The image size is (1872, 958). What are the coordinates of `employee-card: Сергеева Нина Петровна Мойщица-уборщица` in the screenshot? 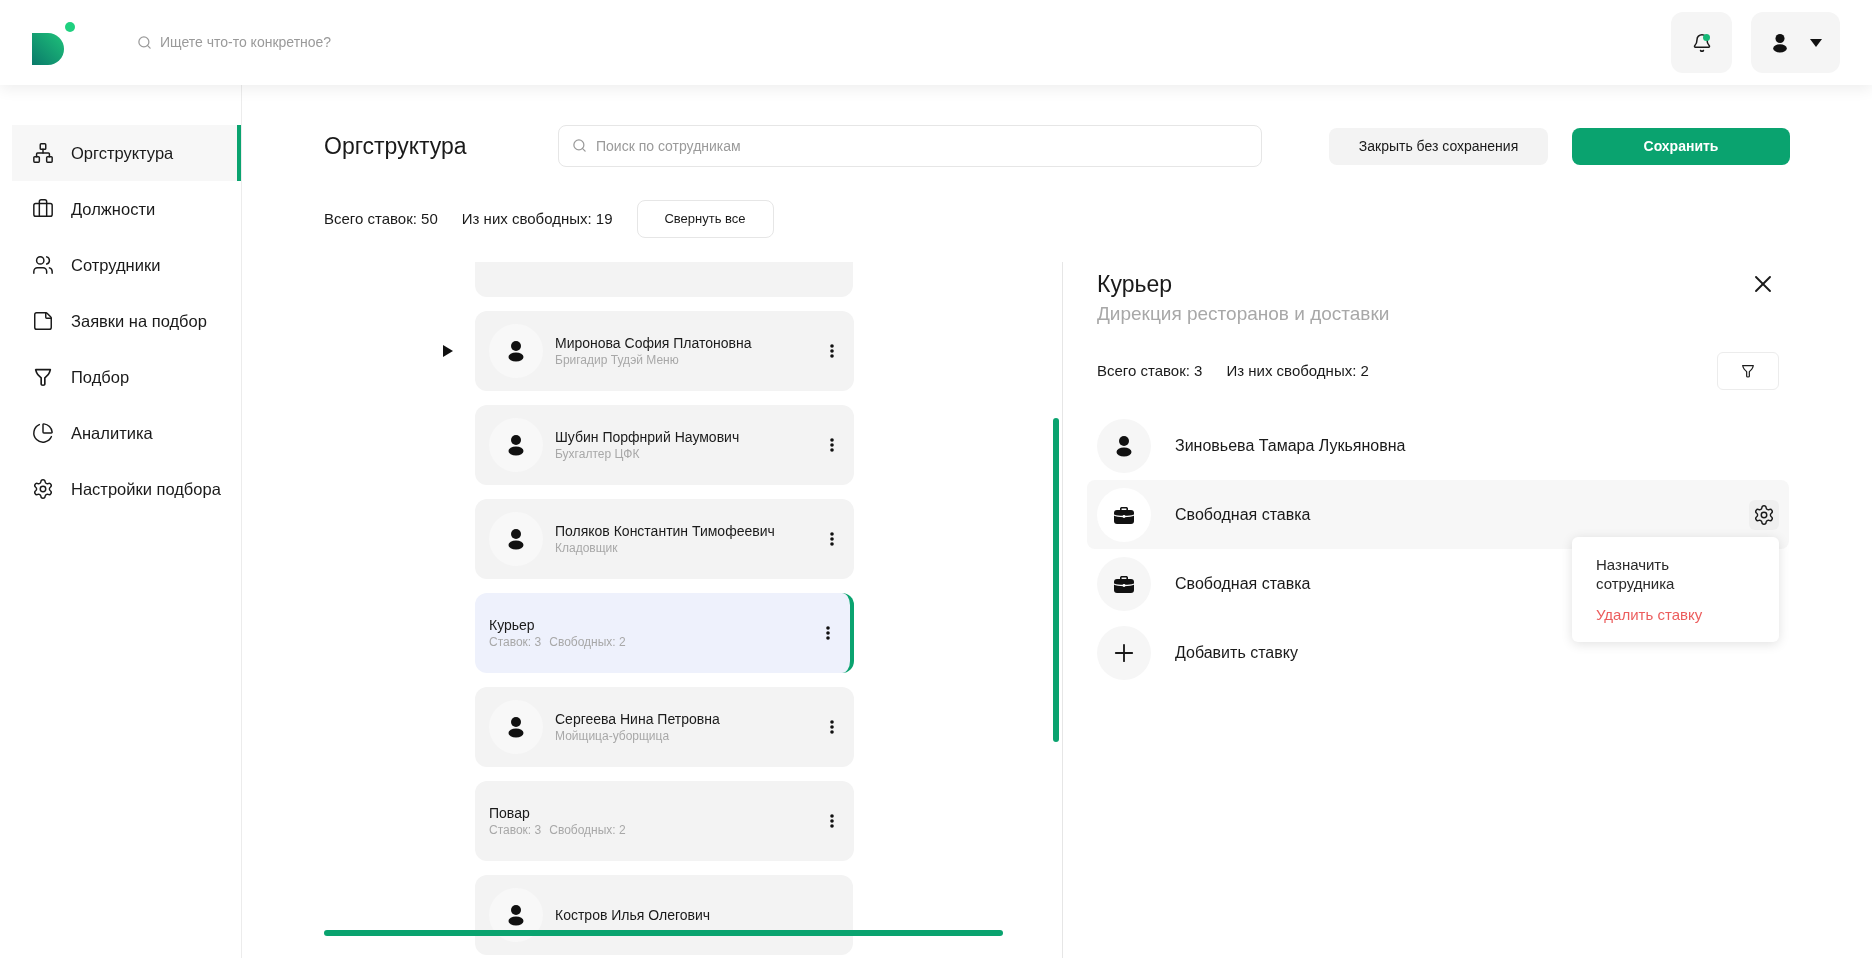 It's located at (664, 727).